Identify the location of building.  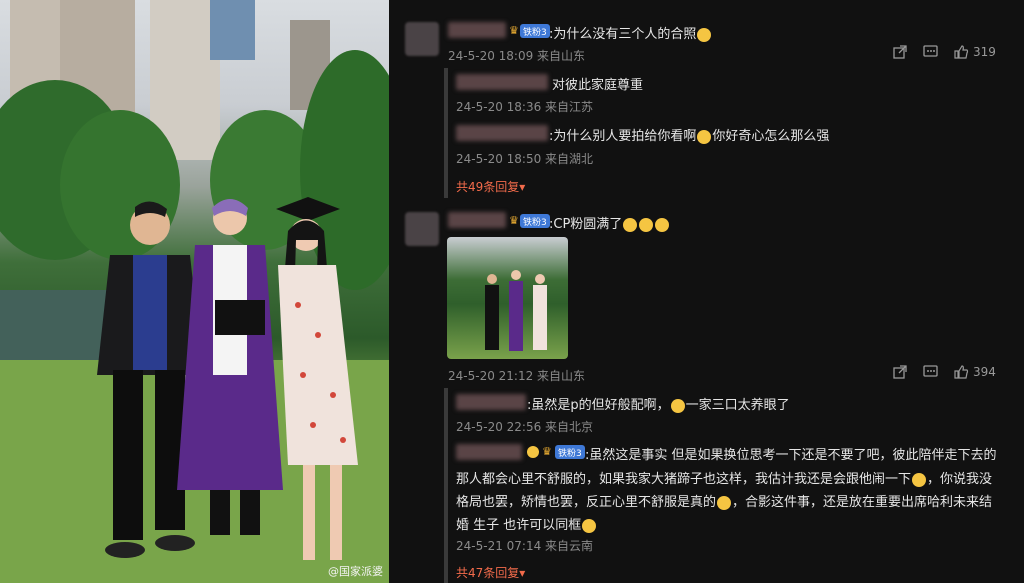
(232, 30).